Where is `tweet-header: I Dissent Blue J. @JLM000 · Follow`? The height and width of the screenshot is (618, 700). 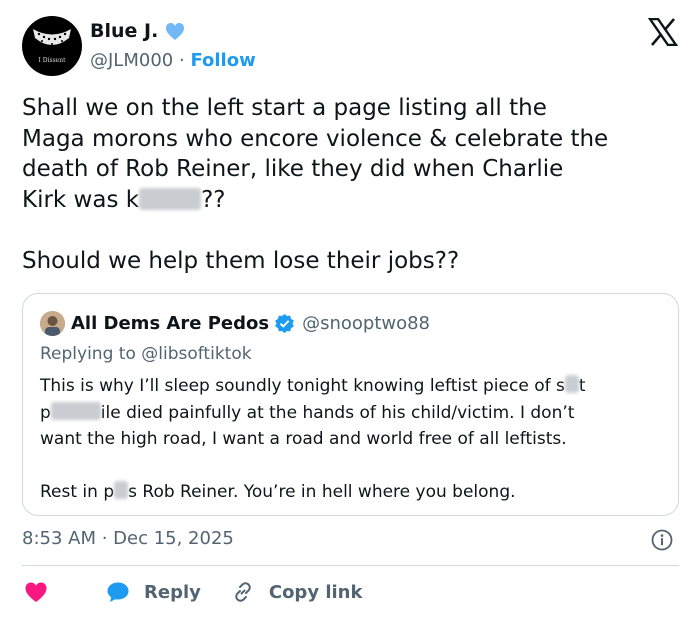
tweet-header: I Dissent Blue J. @JLM000 · Follow is located at coordinates (352, 45).